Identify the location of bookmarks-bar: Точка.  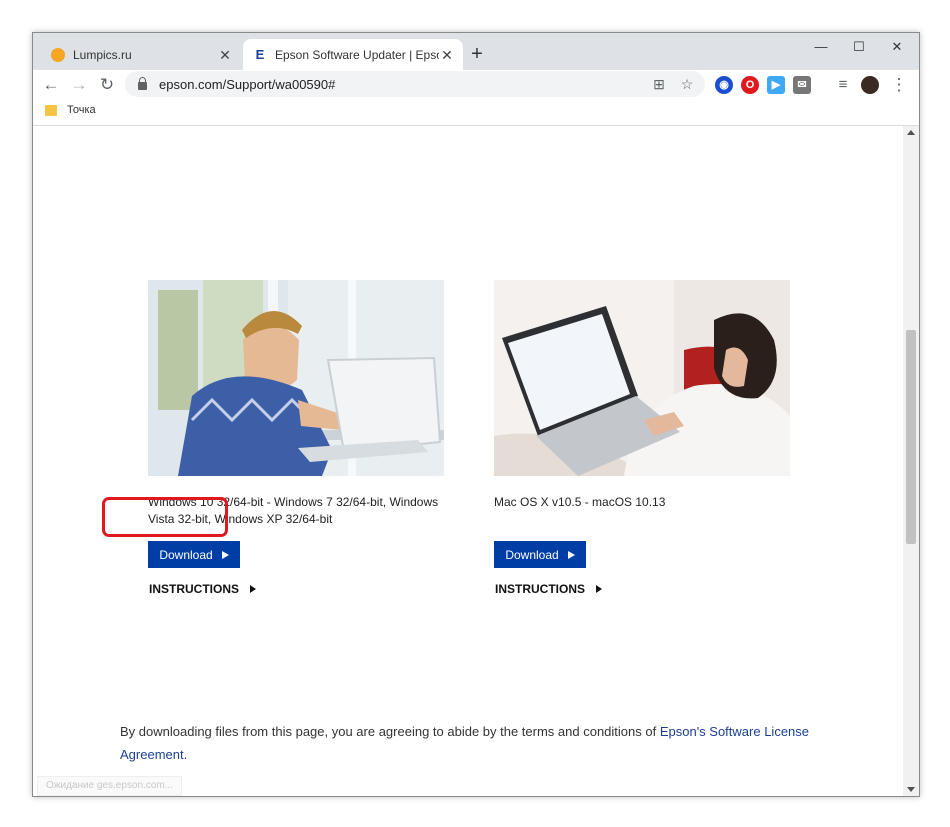
(476, 113).